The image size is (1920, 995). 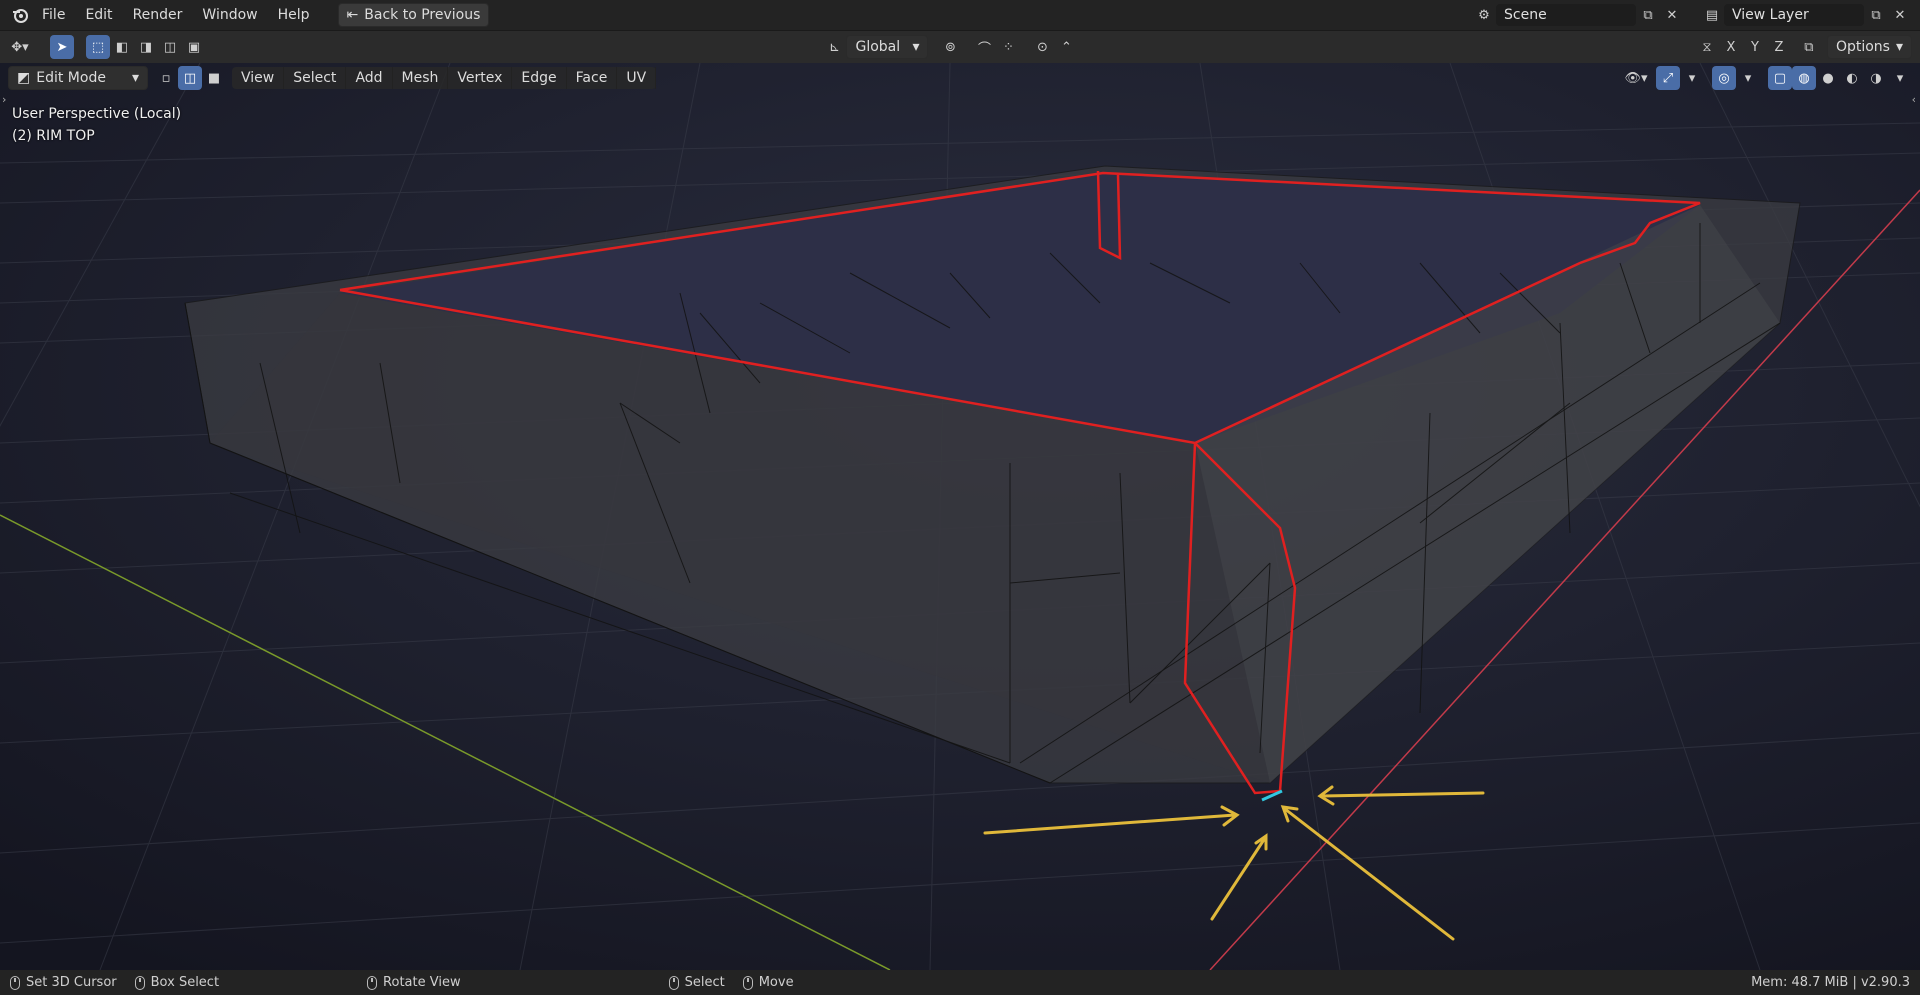 What do you see at coordinates (194, 47) in the screenshot?
I see `select-intersect-icon: ▣` at bounding box center [194, 47].